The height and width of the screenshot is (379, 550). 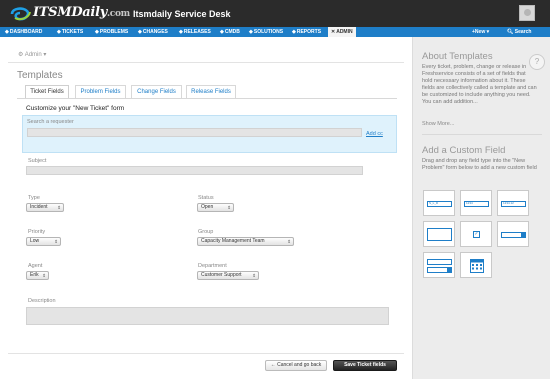 I want to click on nav-admin: ✕ADMIN, so click(x=342, y=32).